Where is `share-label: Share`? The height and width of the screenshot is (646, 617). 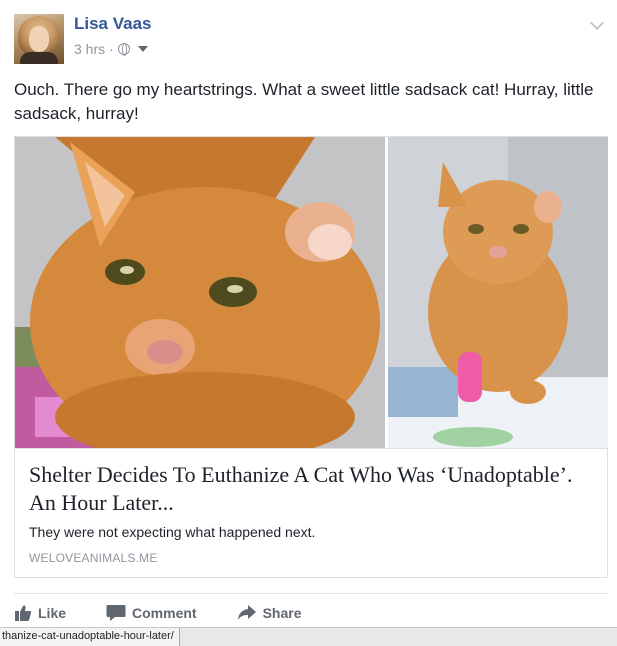
share-label: Share is located at coordinates (282, 613).